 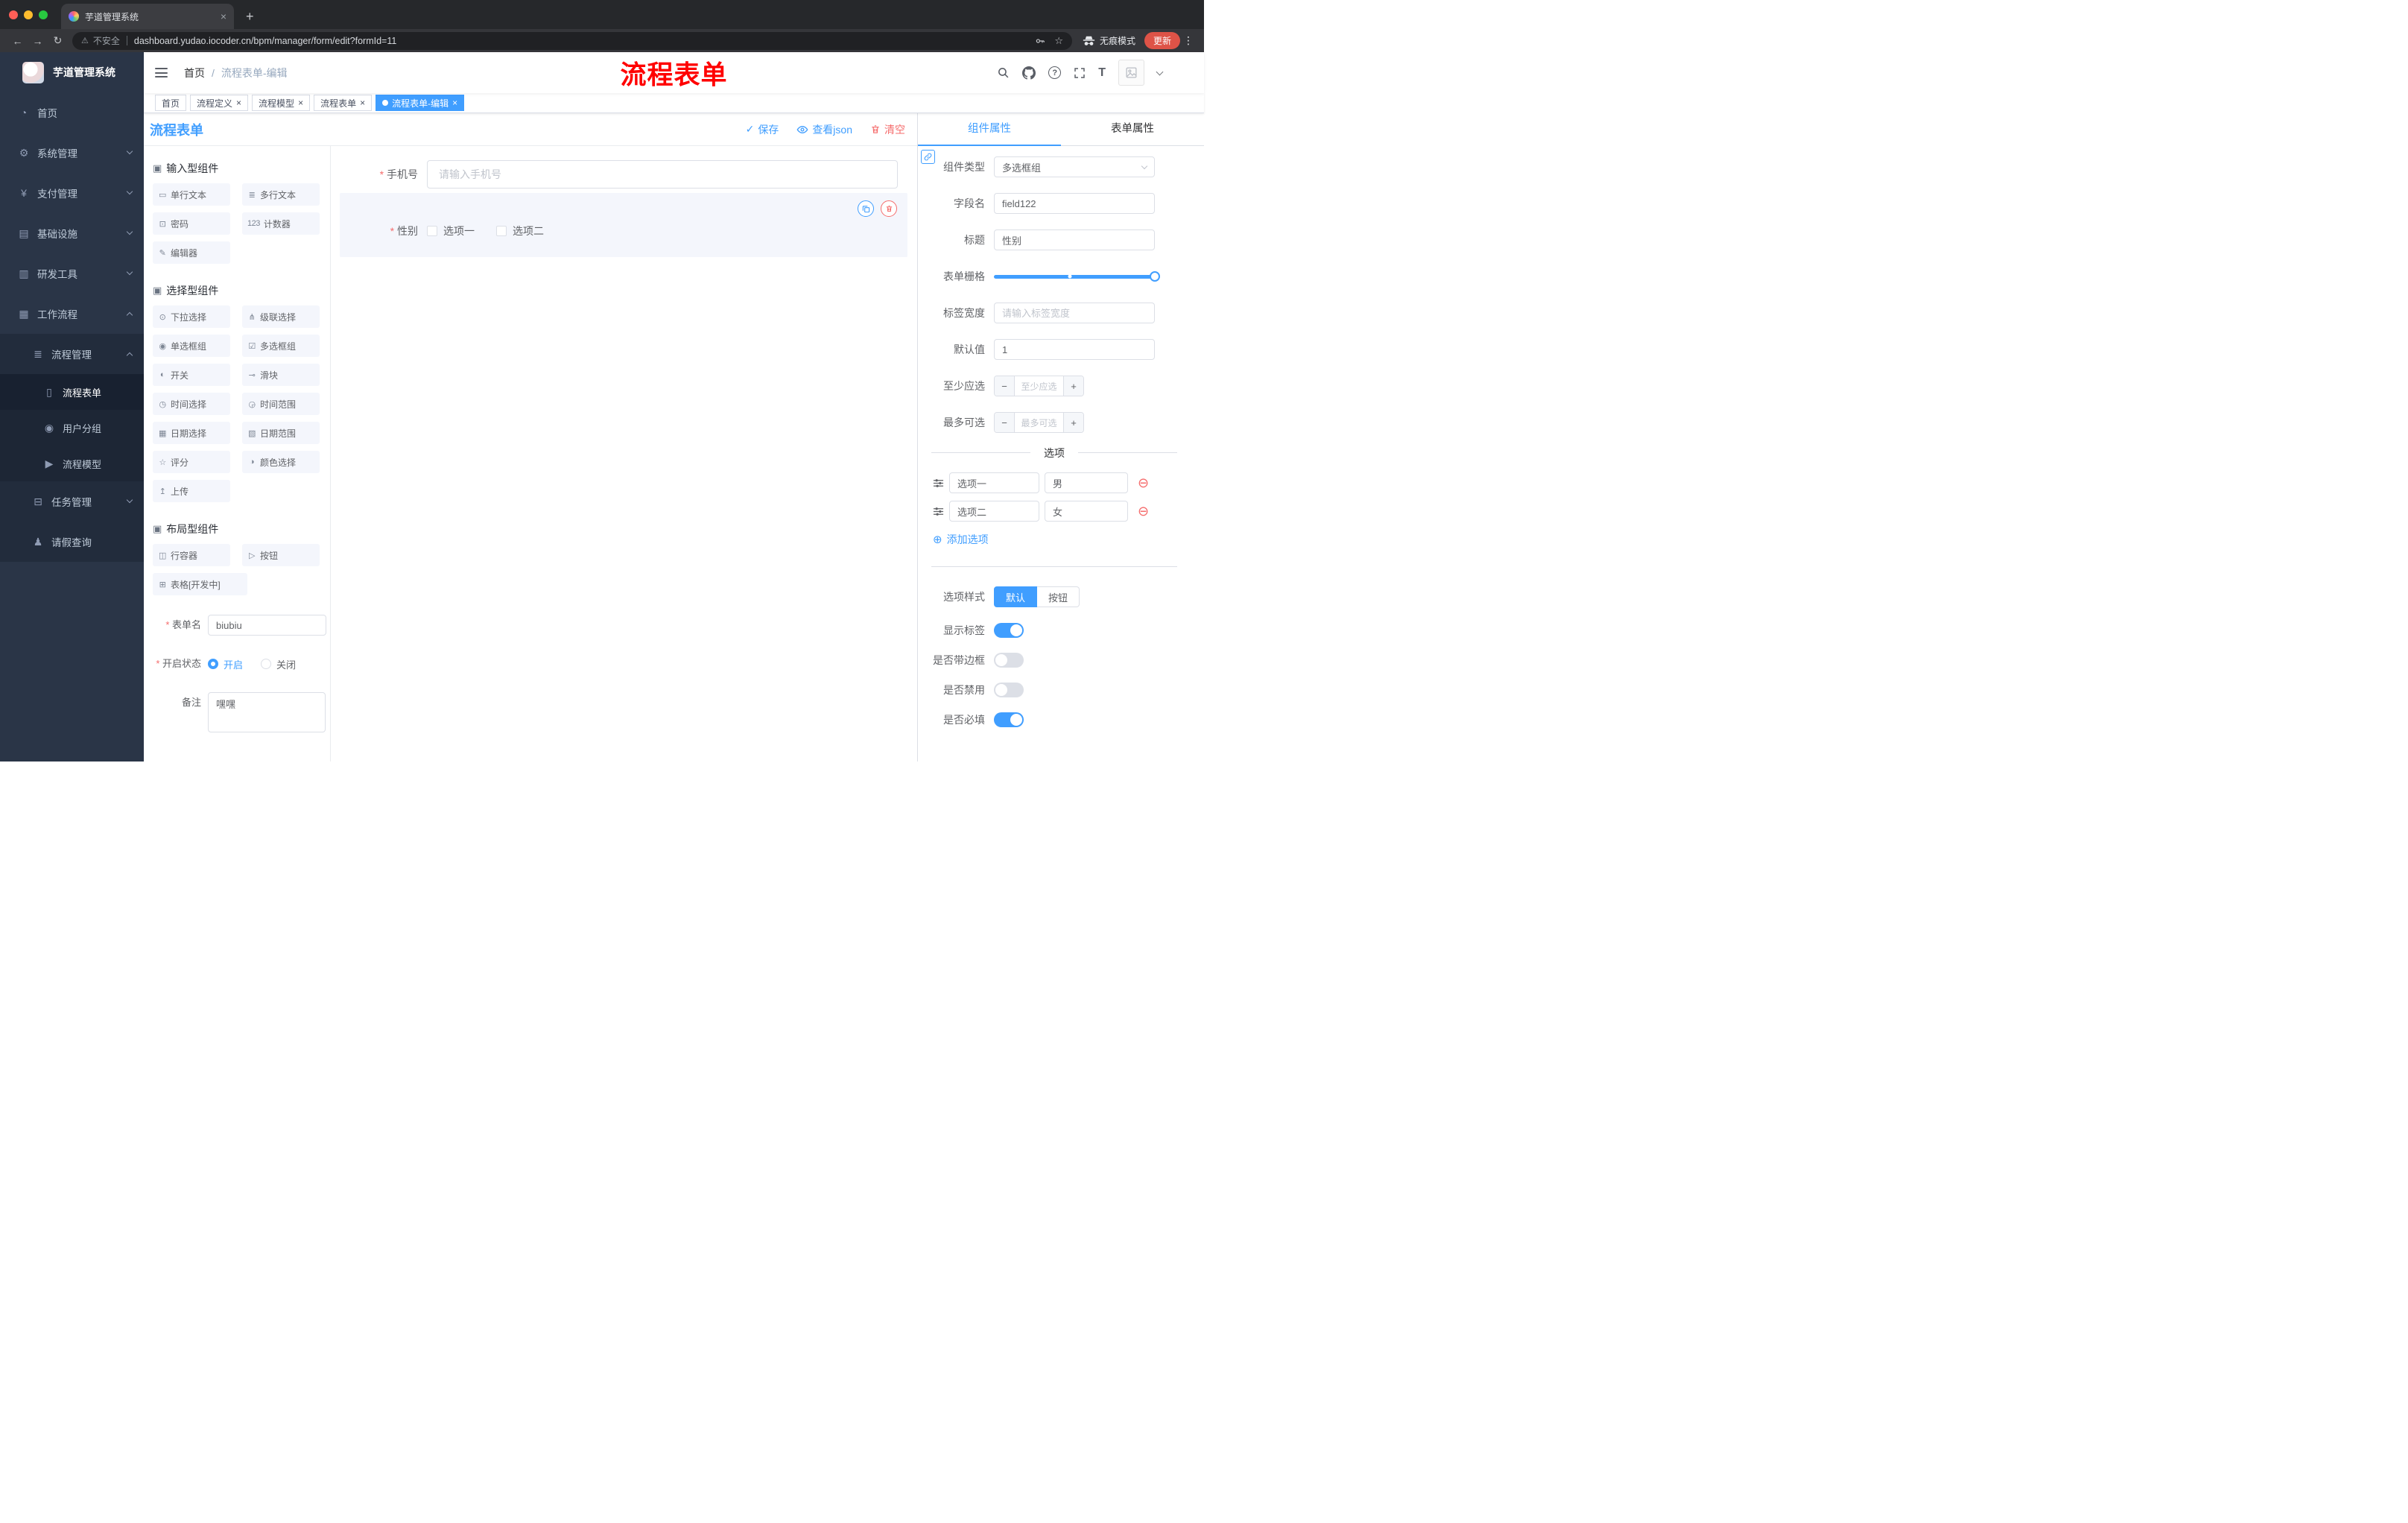 I want to click on sidebar-toggle-icon, so click(x=161, y=72).